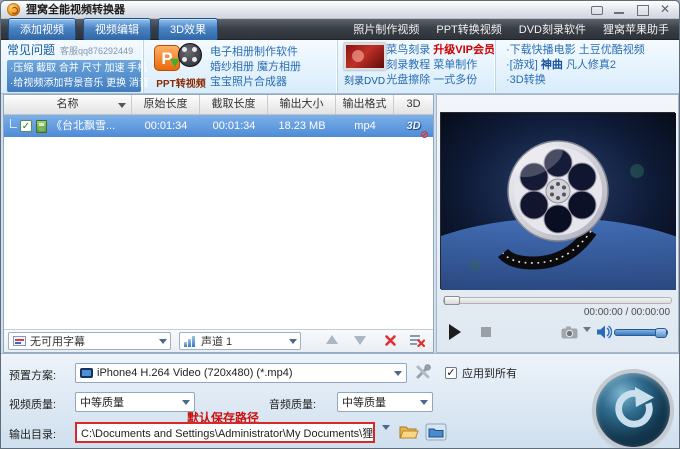 The width and height of the screenshot is (680, 449). I want to click on audio-channels-icon, so click(190, 341).